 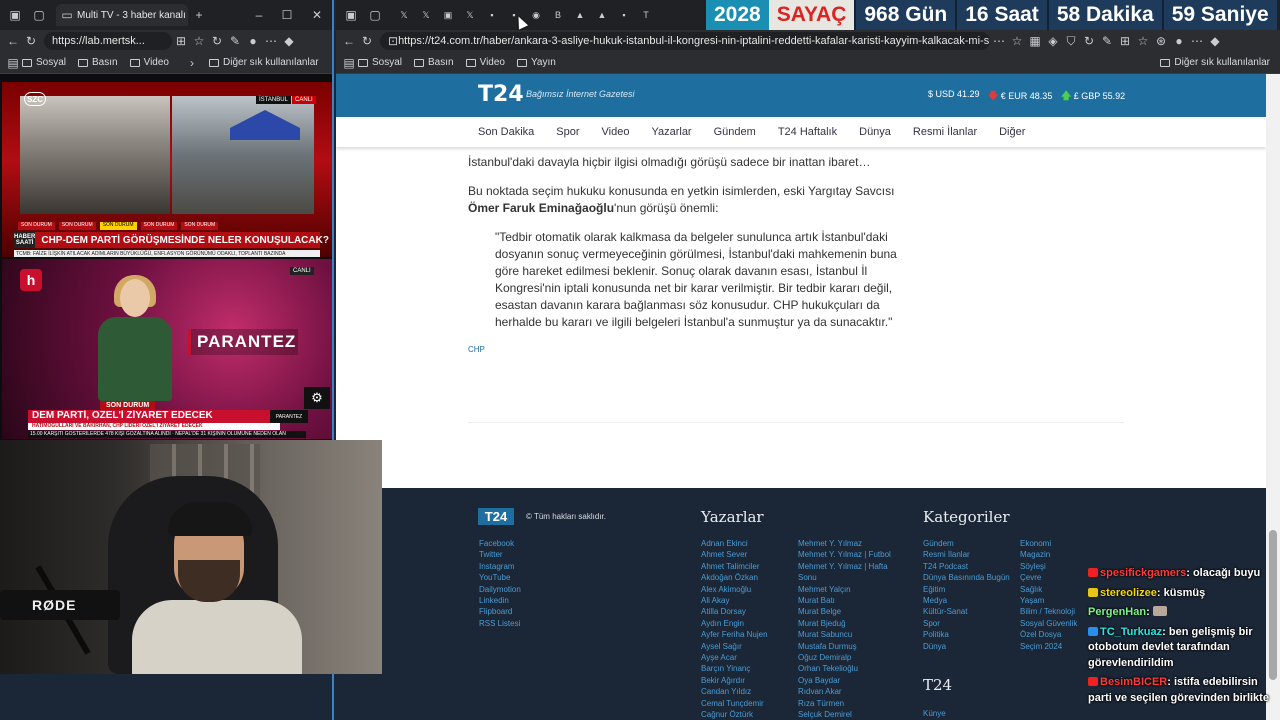 I want to click on category-link: Spor, so click(x=966, y=623).